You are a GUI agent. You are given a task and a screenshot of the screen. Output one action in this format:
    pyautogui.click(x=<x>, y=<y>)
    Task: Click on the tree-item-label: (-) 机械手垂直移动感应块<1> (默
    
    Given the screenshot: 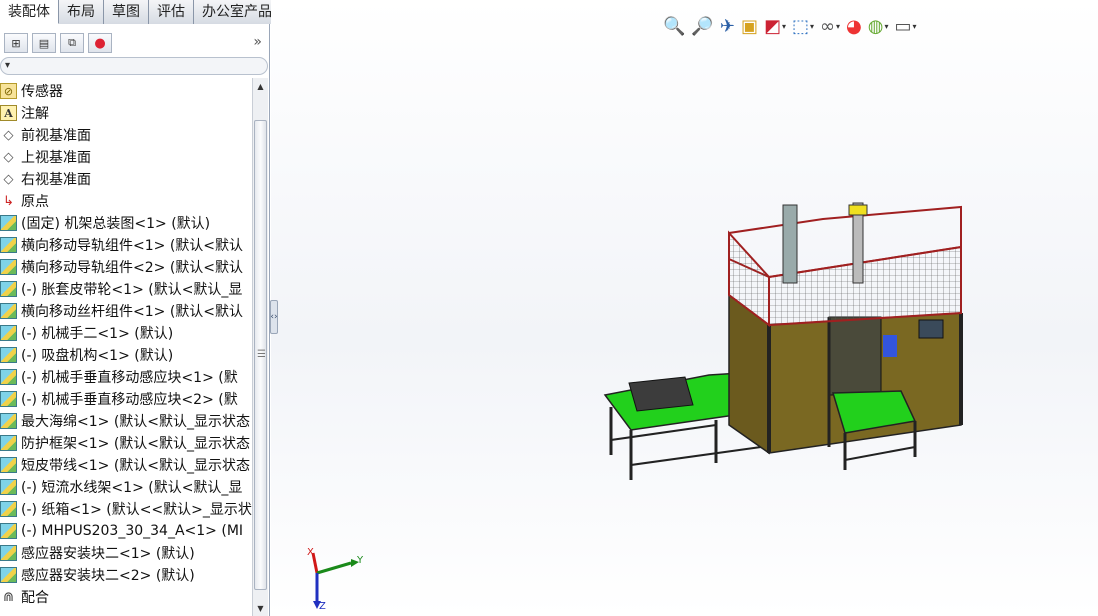 What is the action you would take?
    pyautogui.click(x=129, y=378)
    